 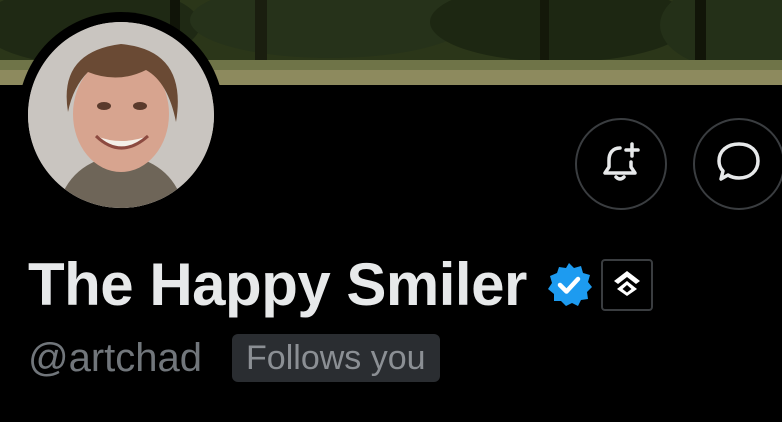 I want to click on handle-row: @artchad Follows you, so click(x=234, y=358).